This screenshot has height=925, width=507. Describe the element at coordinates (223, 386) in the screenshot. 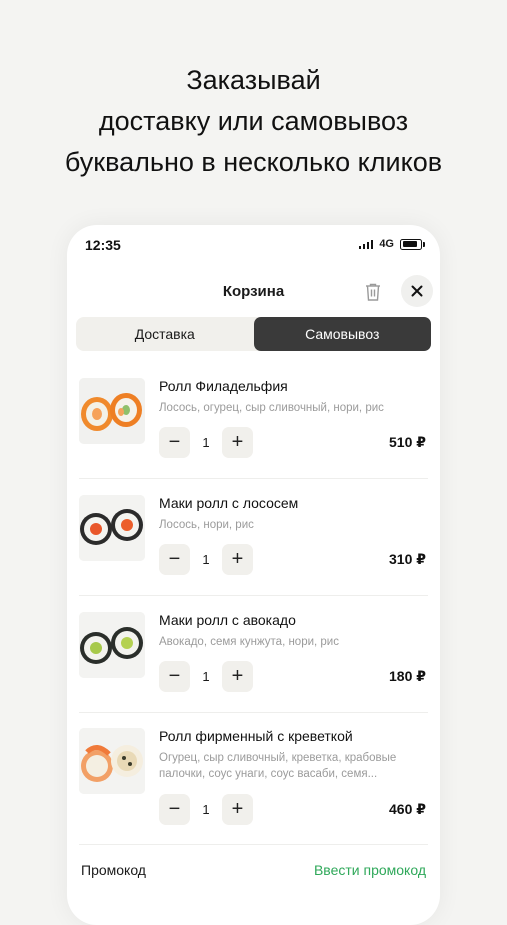

I see `item-name: Ролл Филадельфия` at that location.